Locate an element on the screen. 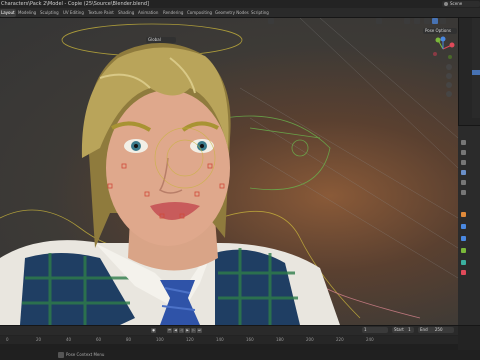 The width and height of the screenshot is (480, 360). navigation-gizmo is located at coordinates (443, 49).